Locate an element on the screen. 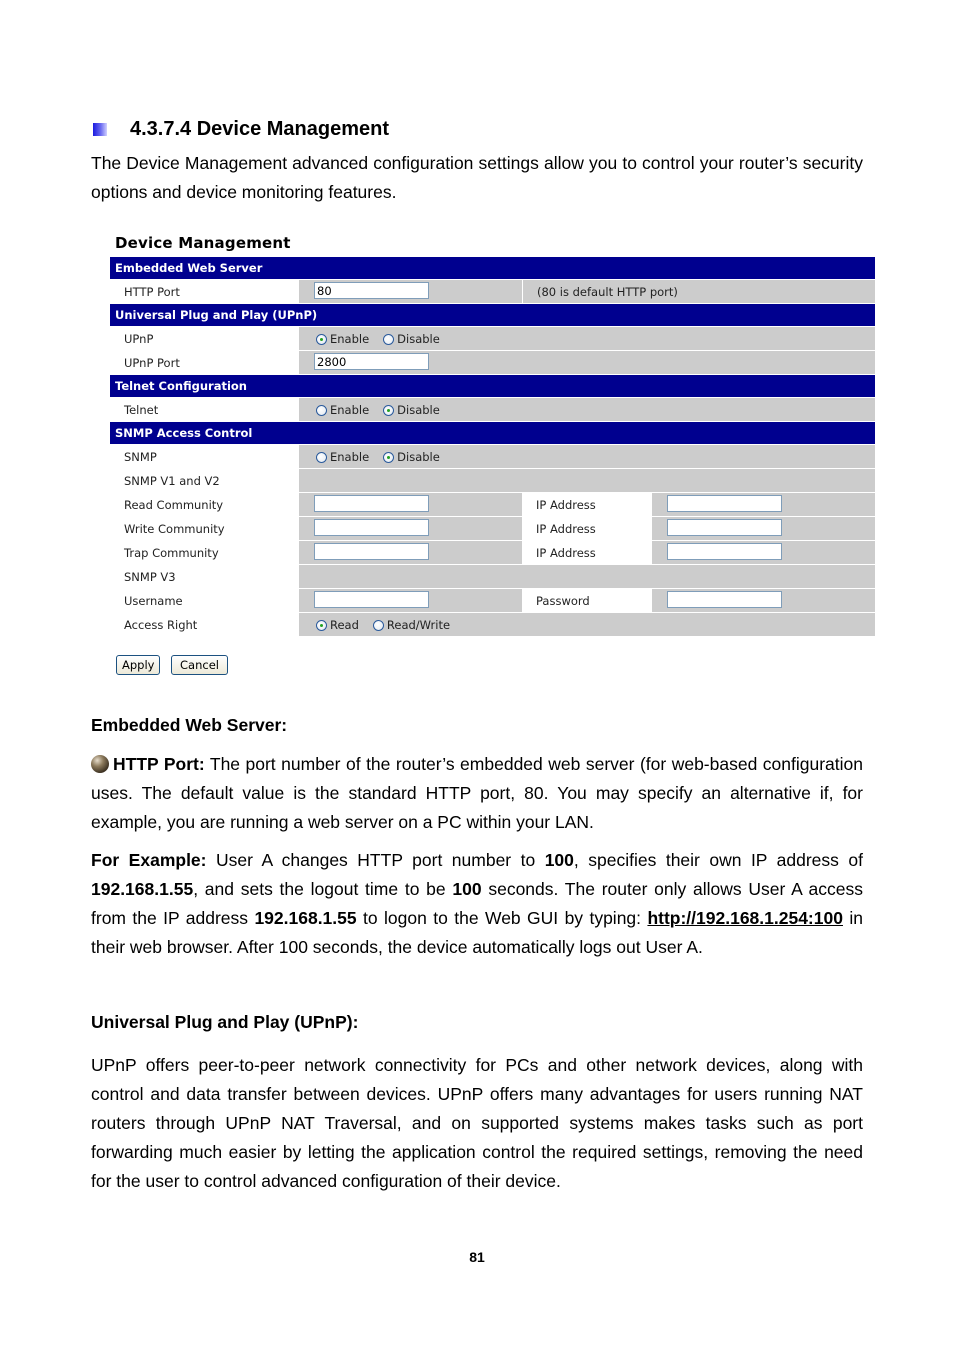 The height and width of the screenshot is (1350, 954). telnet-disable-radio: Disable is located at coordinates (411, 410).